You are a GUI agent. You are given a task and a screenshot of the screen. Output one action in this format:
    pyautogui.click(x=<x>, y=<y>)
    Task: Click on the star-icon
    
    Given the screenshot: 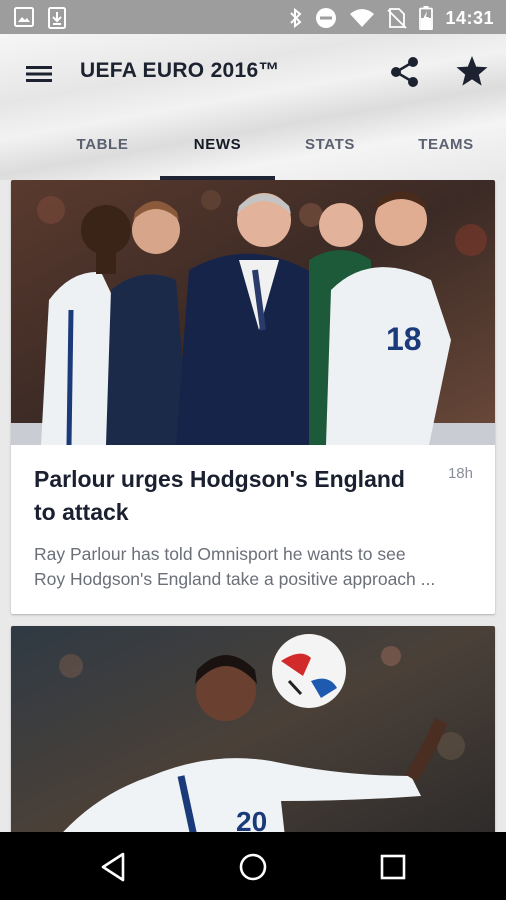 What is the action you would take?
    pyautogui.click(x=472, y=71)
    